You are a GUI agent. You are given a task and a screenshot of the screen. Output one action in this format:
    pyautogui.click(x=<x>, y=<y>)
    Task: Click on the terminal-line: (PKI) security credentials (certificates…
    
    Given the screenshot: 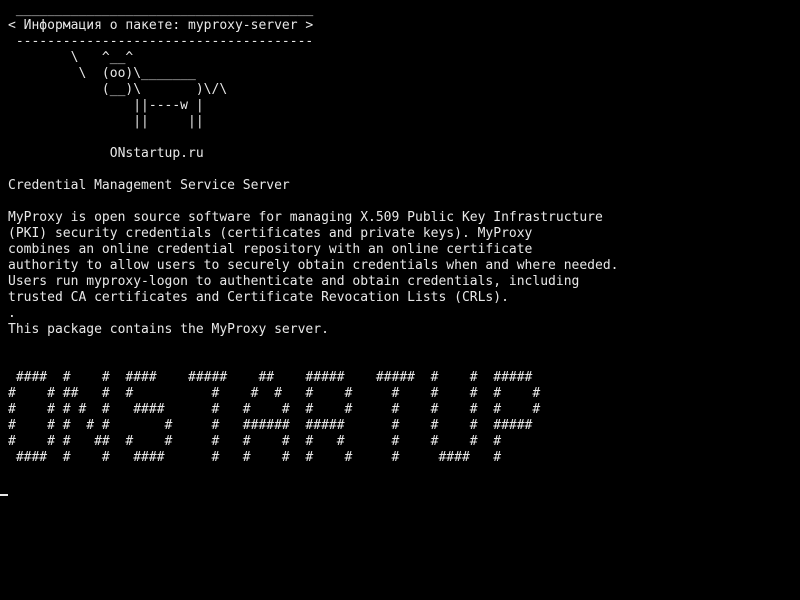 What is the action you would take?
    pyautogui.click(x=270, y=233)
    